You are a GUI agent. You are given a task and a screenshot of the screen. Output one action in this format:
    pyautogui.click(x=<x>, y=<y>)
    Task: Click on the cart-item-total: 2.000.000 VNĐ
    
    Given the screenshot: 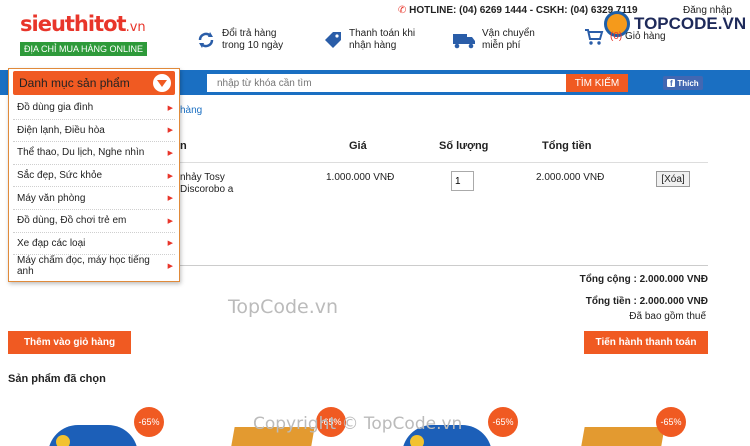 What is the action you would take?
    pyautogui.click(x=570, y=177)
    